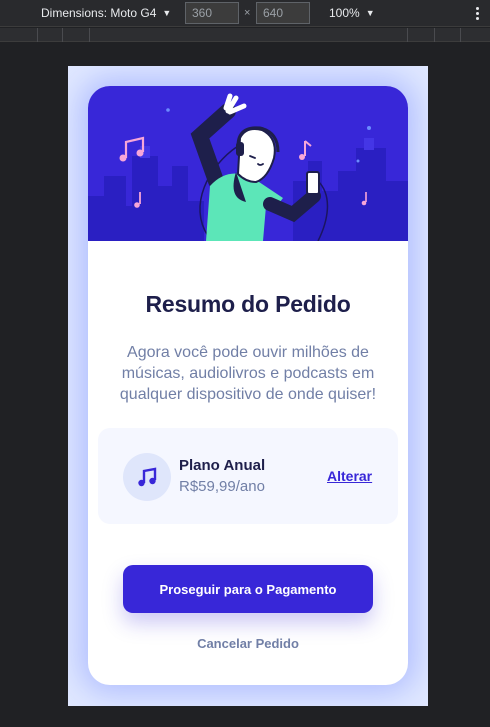 The width and height of the screenshot is (490, 727). What do you see at coordinates (349, 476) in the screenshot?
I see `change-plan-link: Alterar` at bounding box center [349, 476].